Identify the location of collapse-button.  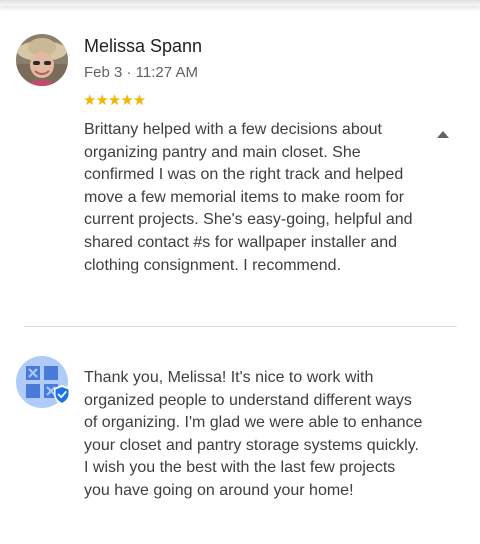
(443, 134).